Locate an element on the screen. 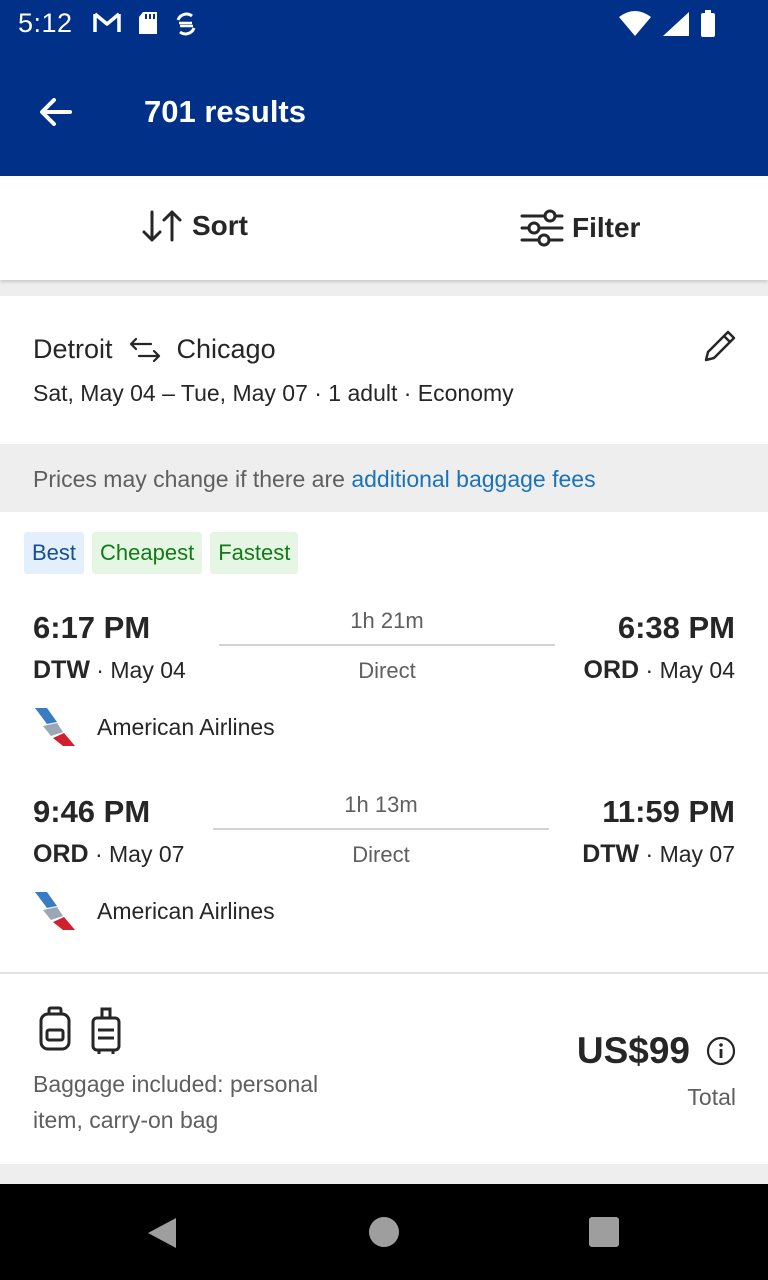  sort-arrows-icon is located at coordinates (162, 226).